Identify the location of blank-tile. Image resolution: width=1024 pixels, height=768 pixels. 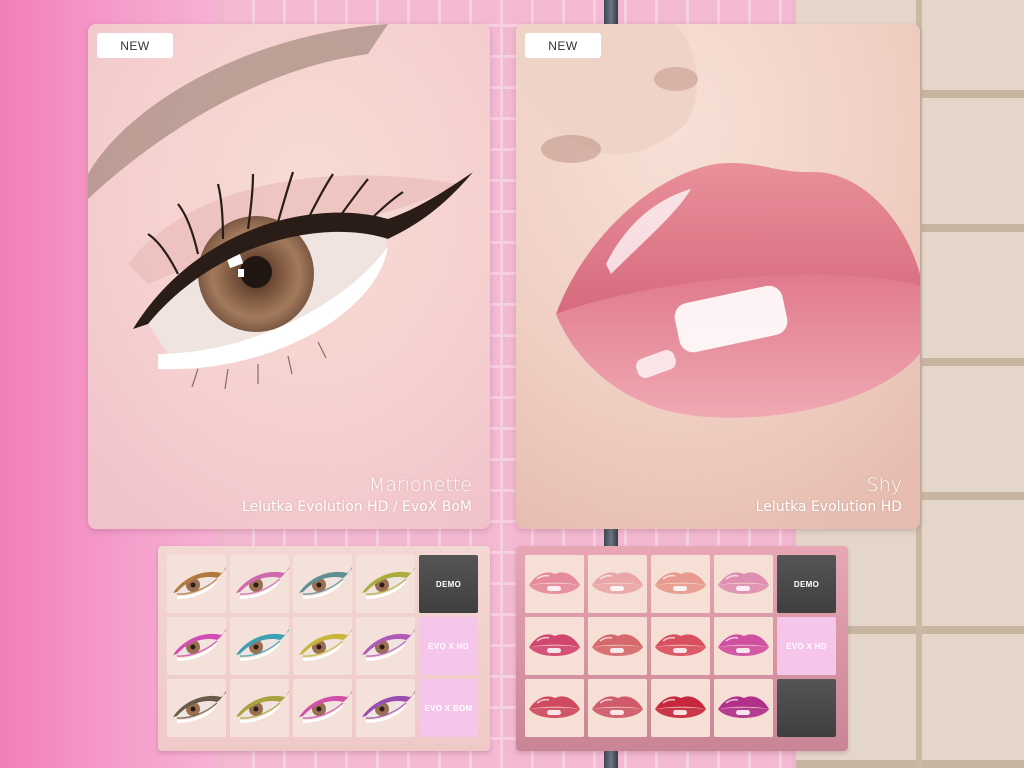
(806, 708).